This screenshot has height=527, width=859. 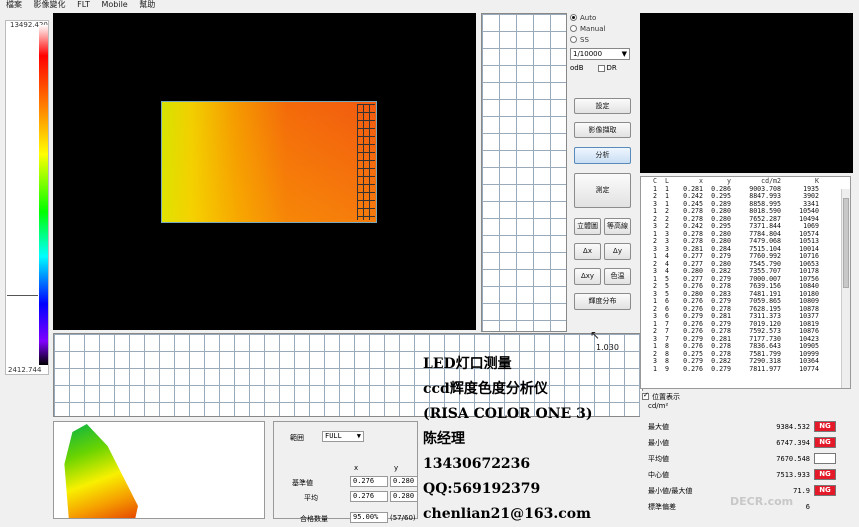 I want to click on measure-button: 測定, so click(x=602, y=190).